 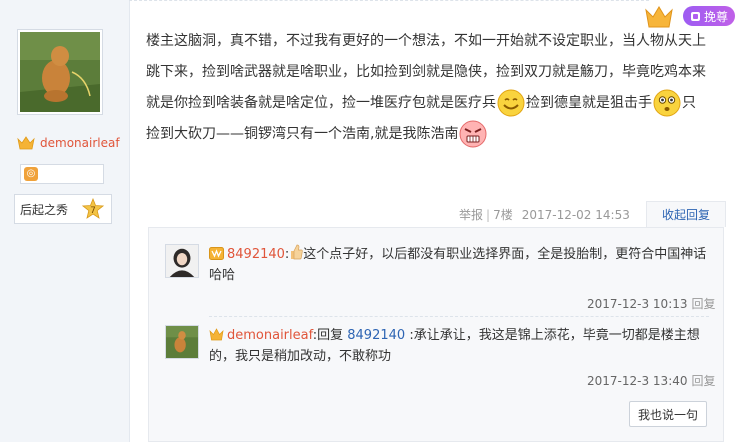 What do you see at coordinates (330, 335) in the screenshot?
I see `reply-prefix: 回复` at bounding box center [330, 335].